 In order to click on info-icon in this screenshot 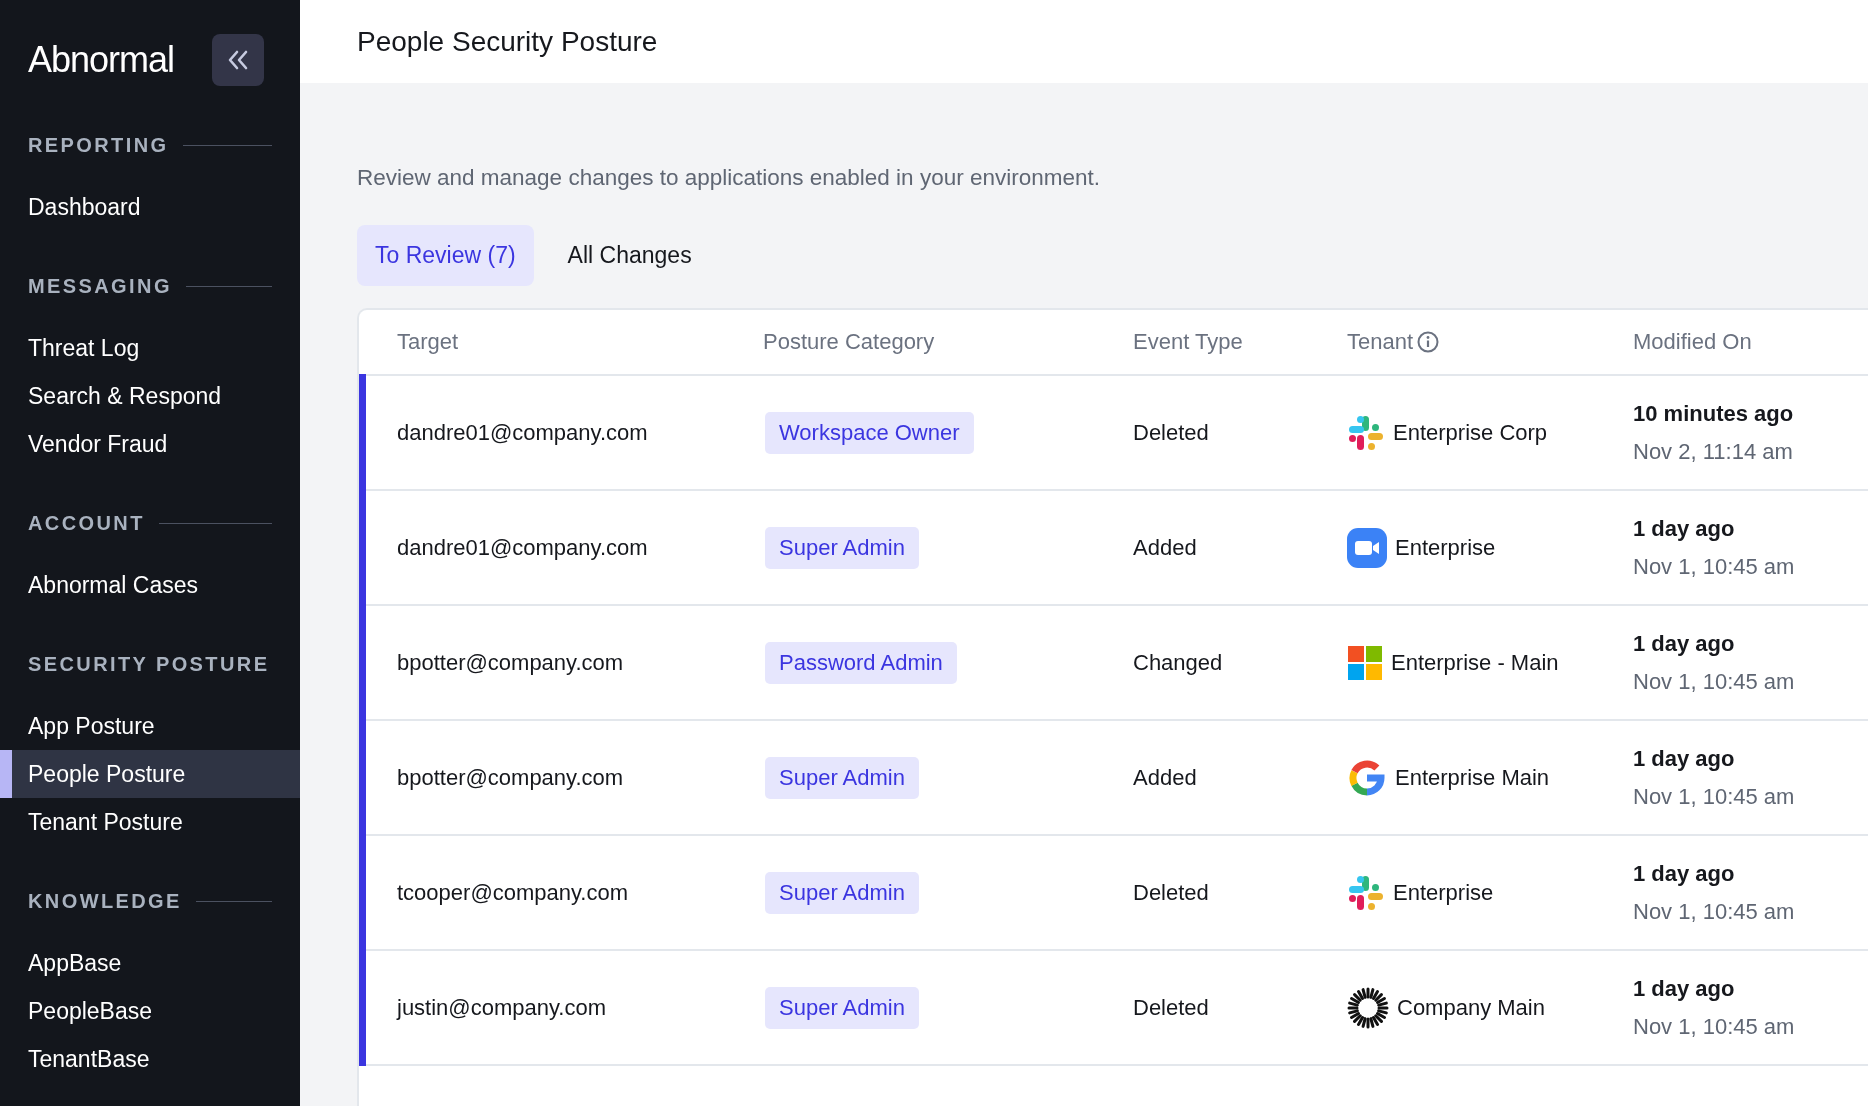, I will do `click(1428, 342)`.